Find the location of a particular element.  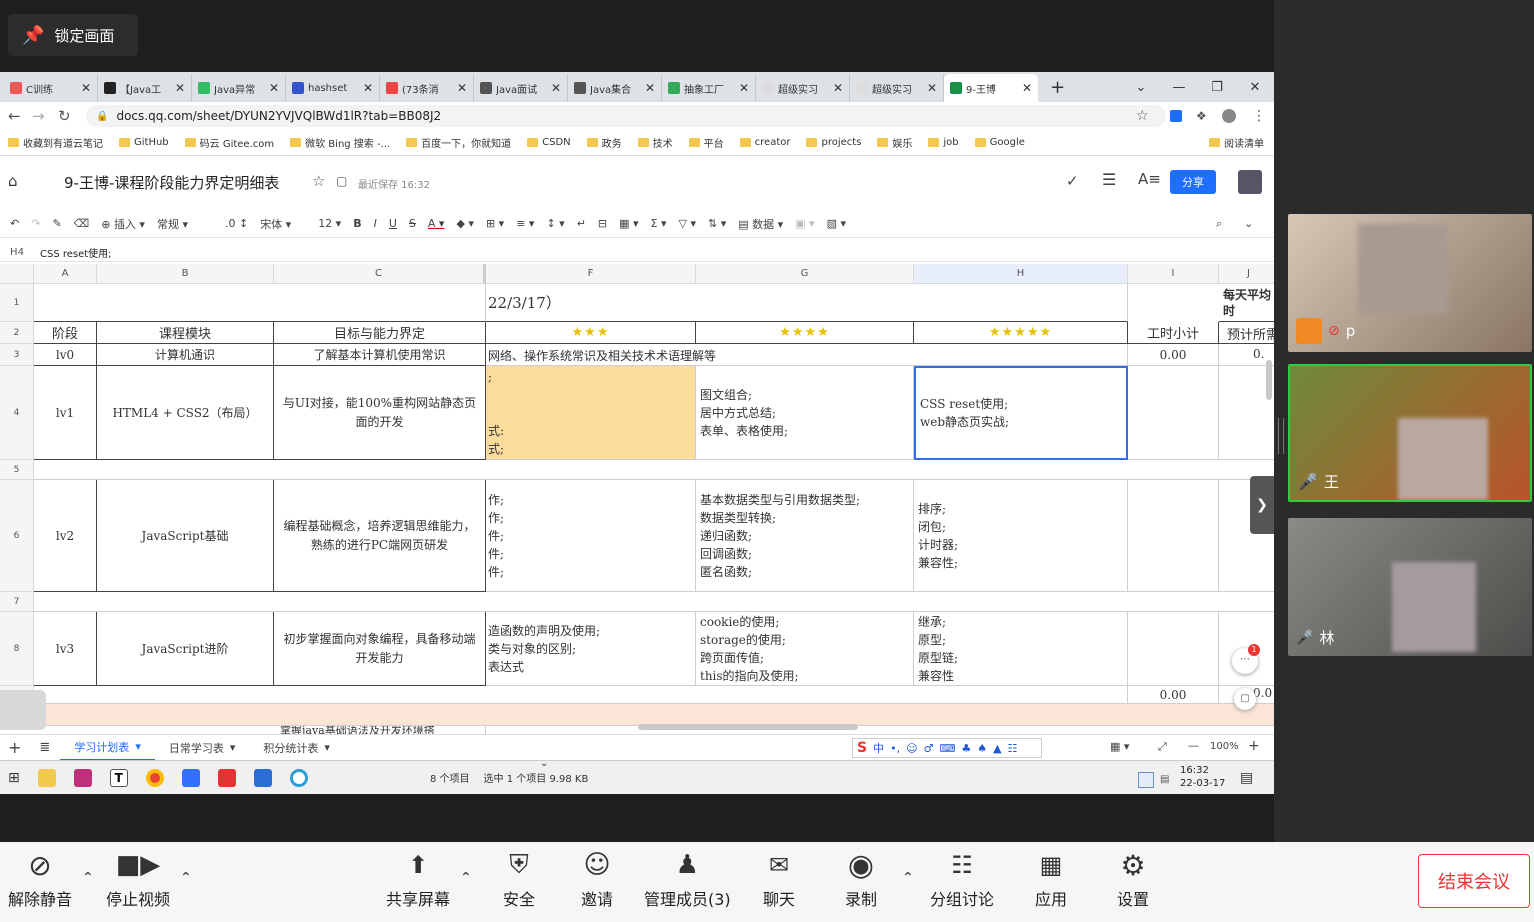

row-header: 2 is located at coordinates (17, 333).